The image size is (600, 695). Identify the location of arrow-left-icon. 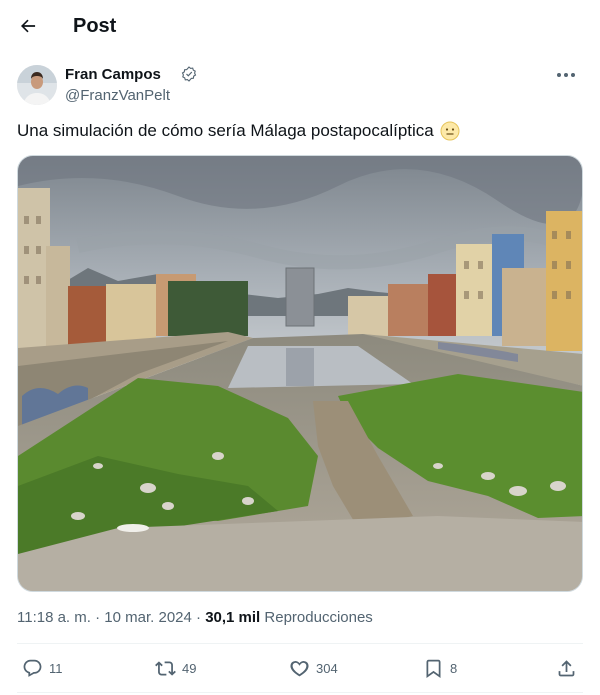
(28, 26).